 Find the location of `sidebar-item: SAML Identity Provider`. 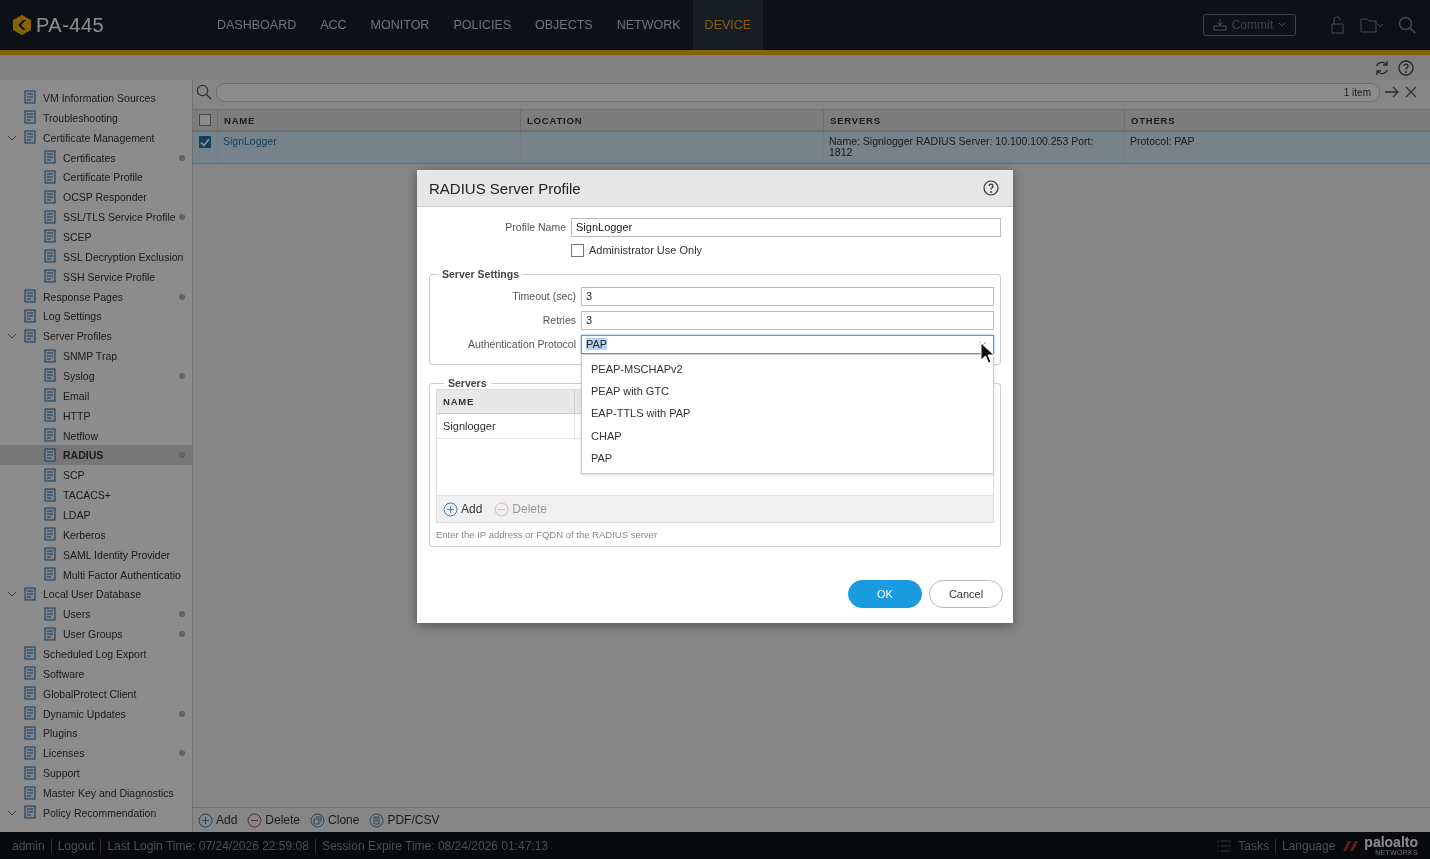

sidebar-item: SAML Identity Provider is located at coordinates (96, 554).